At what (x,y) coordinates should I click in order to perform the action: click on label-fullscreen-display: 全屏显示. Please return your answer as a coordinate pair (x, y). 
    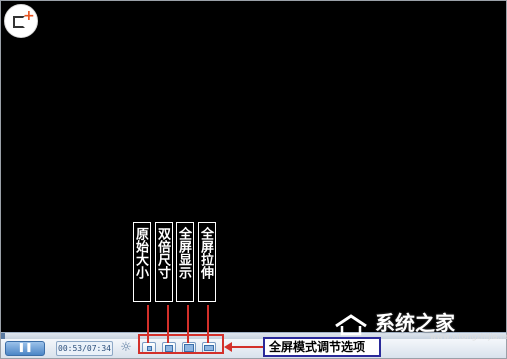
    Looking at the image, I should click on (185, 262).